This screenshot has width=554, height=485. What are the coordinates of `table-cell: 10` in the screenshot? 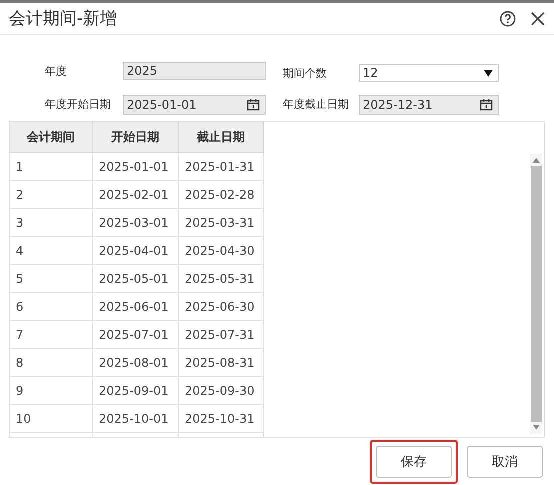 It's located at (51, 418).